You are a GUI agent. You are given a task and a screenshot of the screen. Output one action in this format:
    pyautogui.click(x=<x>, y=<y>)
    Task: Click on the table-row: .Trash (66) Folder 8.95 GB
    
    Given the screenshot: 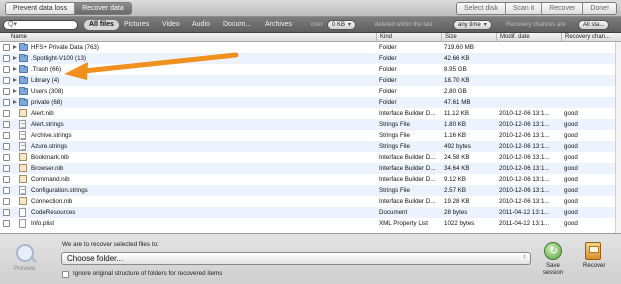 What is the action you would take?
    pyautogui.click(x=310, y=69)
    